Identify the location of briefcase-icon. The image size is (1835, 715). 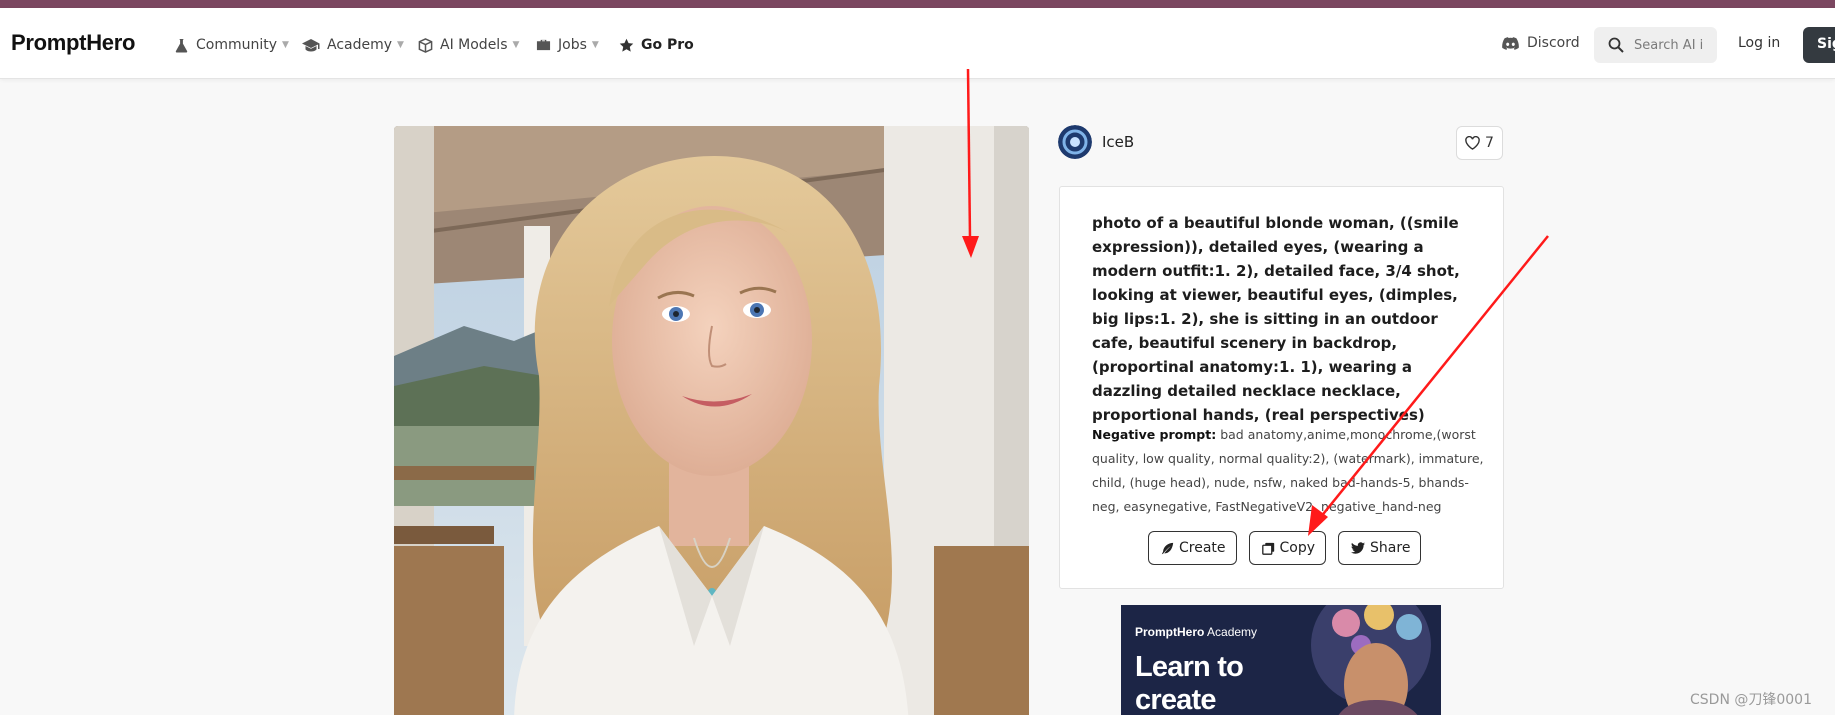
(543, 45).